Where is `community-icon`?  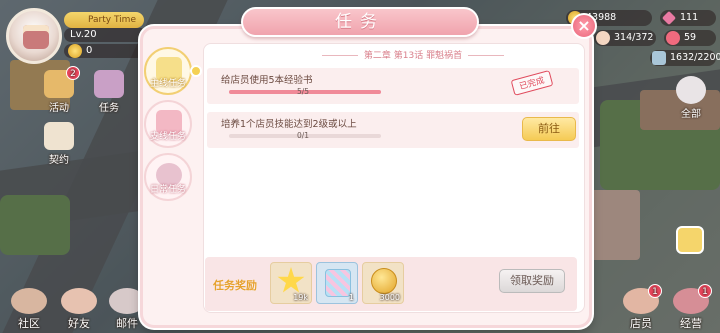 community-icon is located at coordinates (29, 301).